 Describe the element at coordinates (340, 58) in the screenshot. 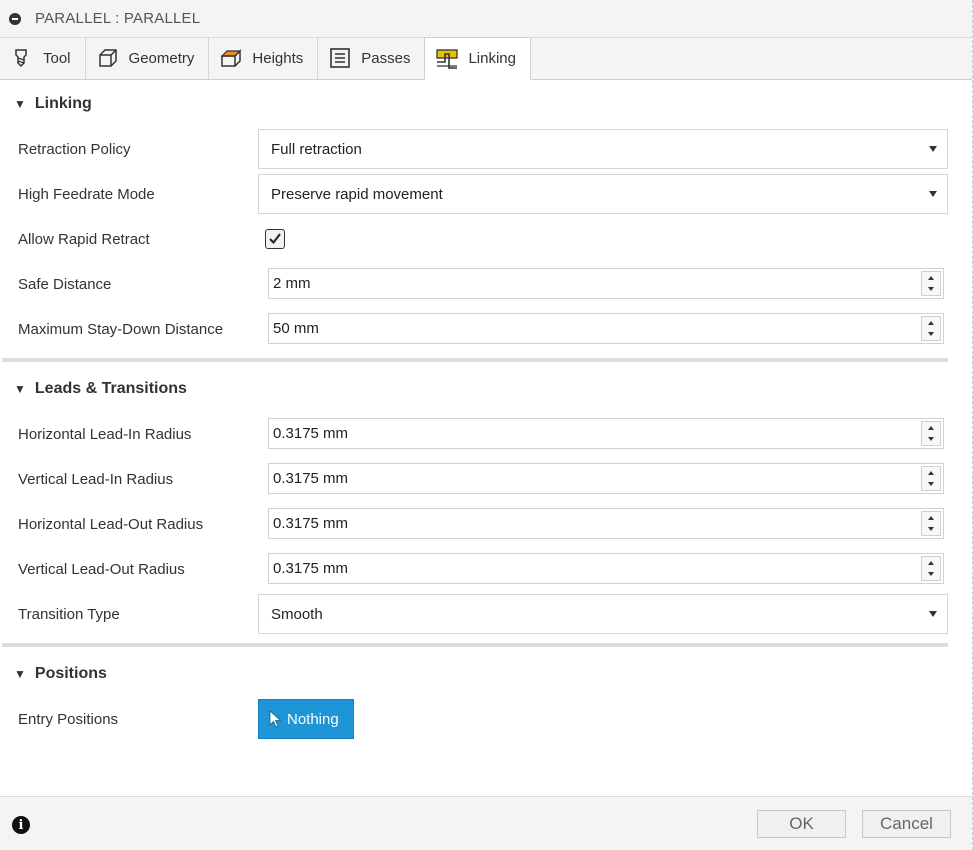

I see `passes-icon` at that location.